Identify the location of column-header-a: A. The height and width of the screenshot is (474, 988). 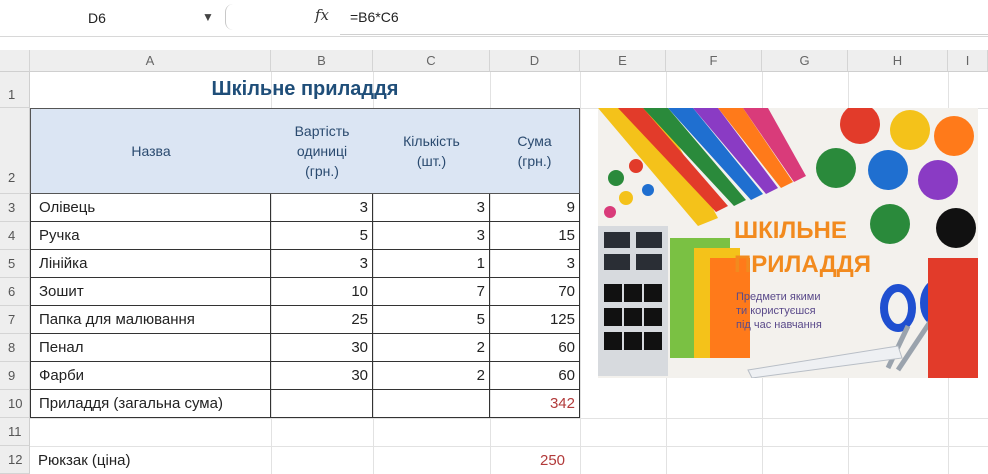
(150, 61).